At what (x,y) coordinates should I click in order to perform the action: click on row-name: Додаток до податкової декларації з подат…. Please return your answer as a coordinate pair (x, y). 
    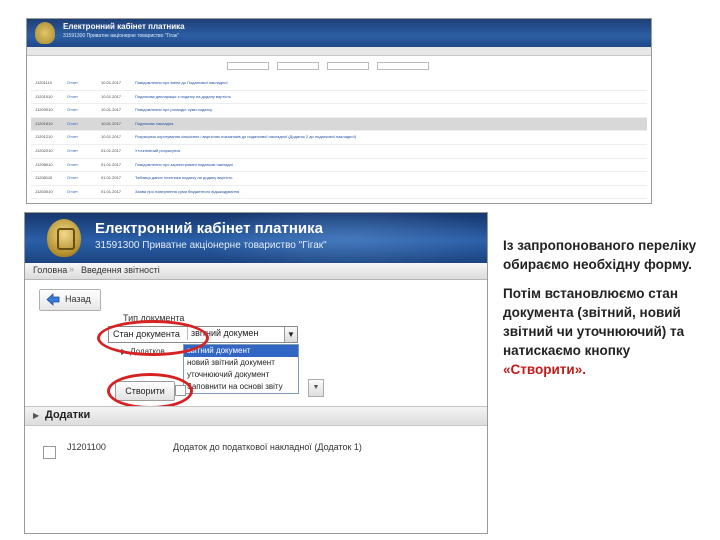
    Looking at the image, I should click on (253, 202).